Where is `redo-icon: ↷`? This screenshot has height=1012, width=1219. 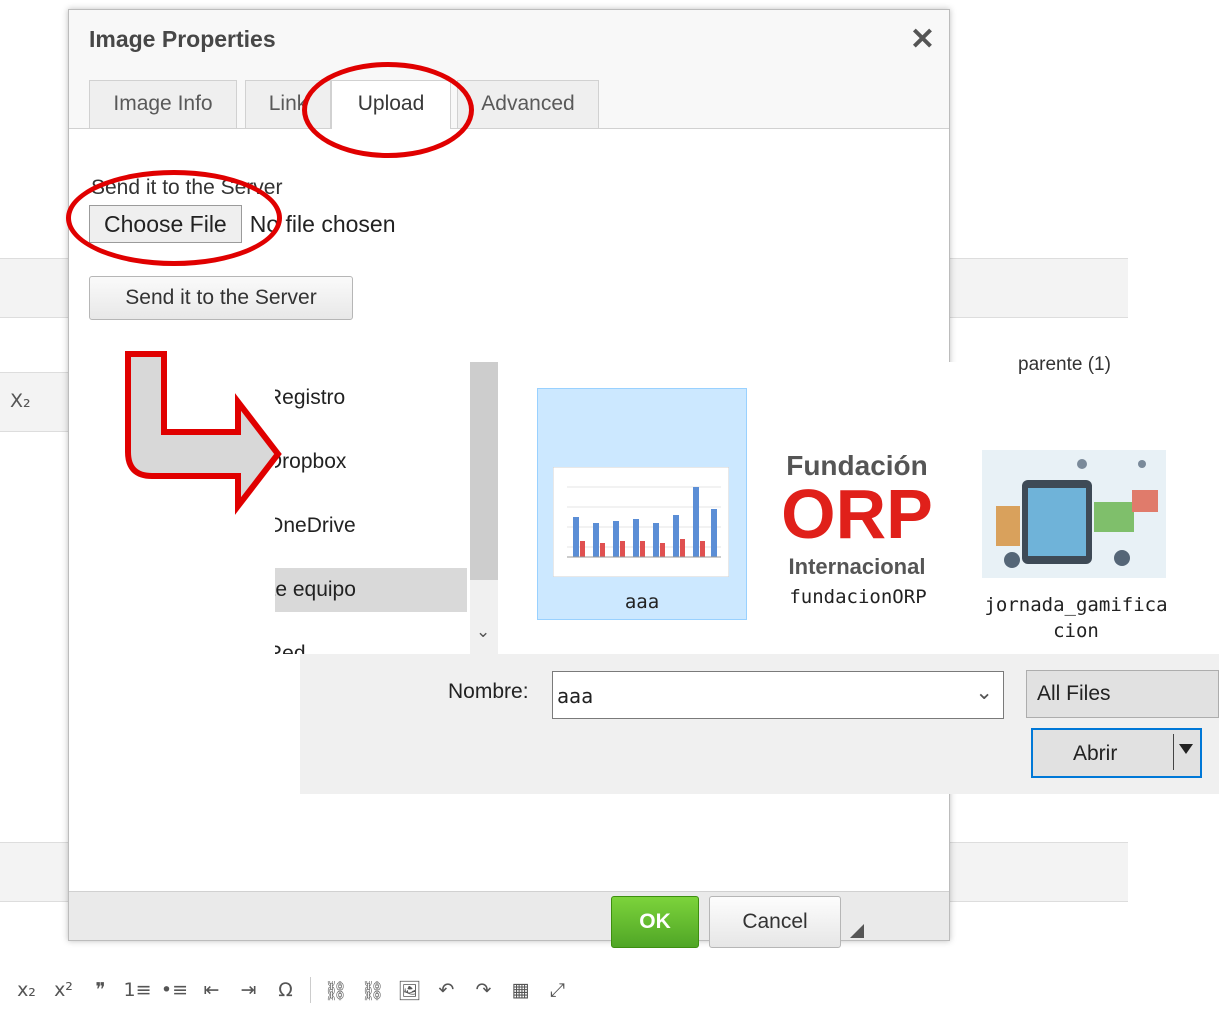
redo-icon: ↷ is located at coordinates (483, 990).